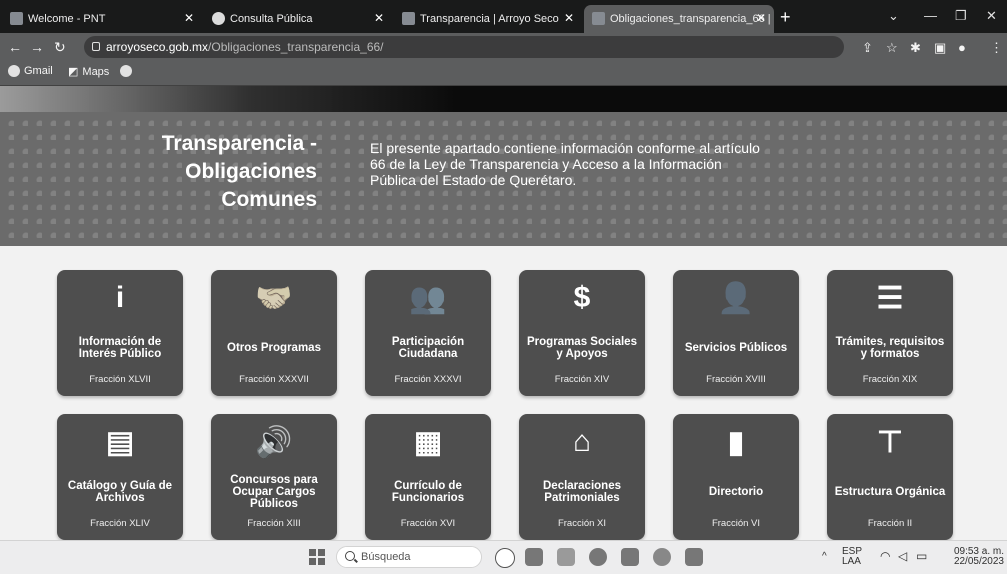 The height and width of the screenshot is (574, 1007). Describe the element at coordinates (598, 557) in the screenshot. I see `edge-icon` at that location.